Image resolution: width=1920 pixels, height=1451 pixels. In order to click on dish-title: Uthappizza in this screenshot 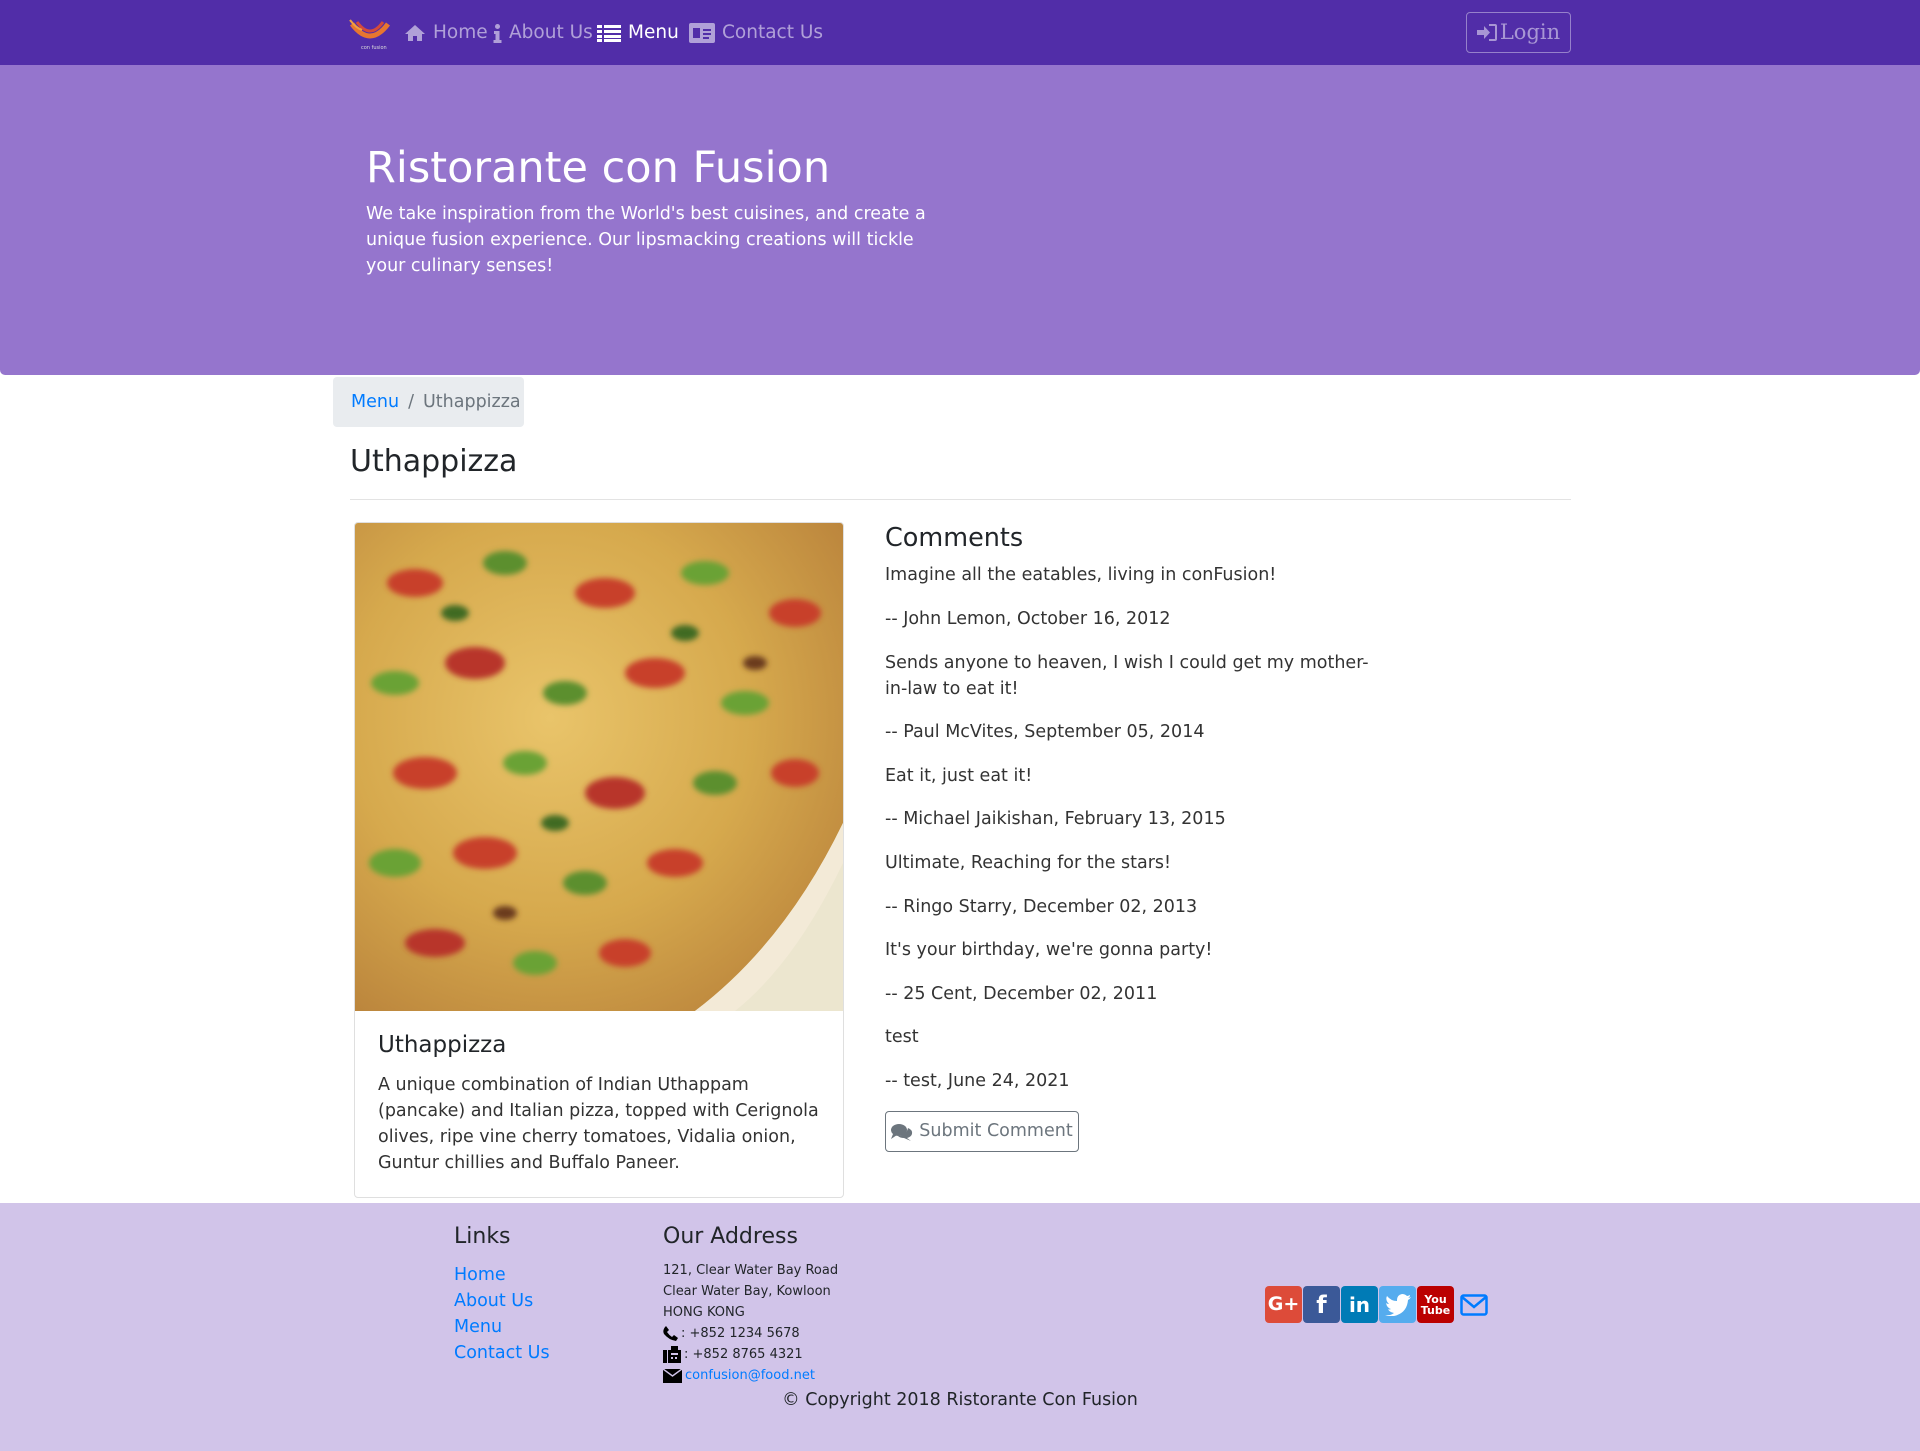, I will do `click(442, 1045)`.